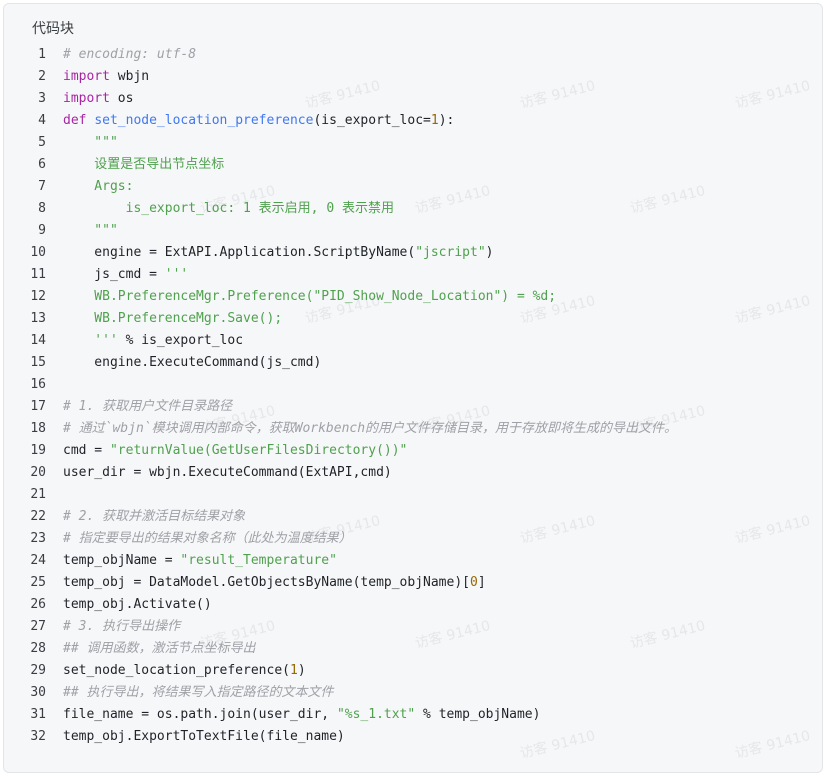 The height and width of the screenshot is (782, 832). I want to click on code-token: Args:, so click(98, 186).